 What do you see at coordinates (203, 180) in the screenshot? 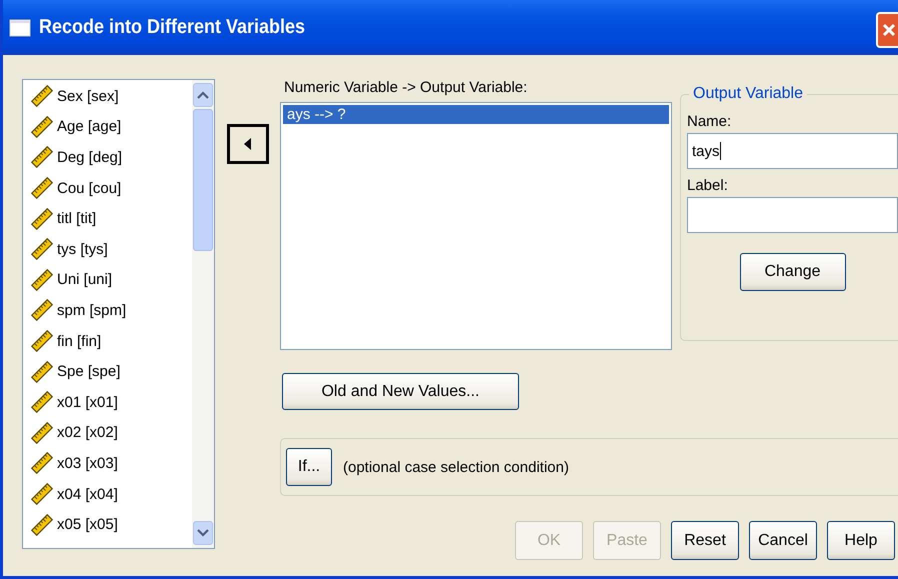
I see `scroll-thumb` at bounding box center [203, 180].